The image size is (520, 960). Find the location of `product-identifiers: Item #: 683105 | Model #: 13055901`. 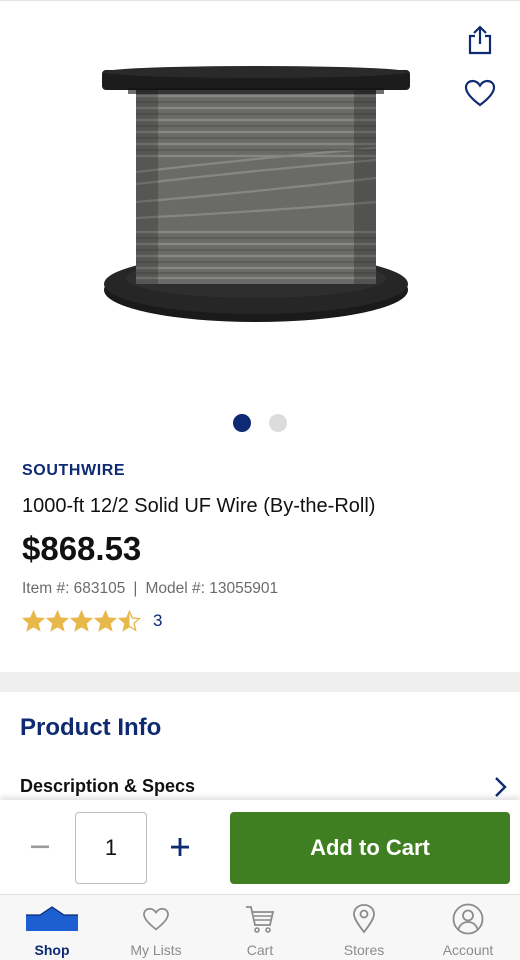

product-identifiers: Item #: 683105 | Model #: 13055901 is located at coordinates (150, 589).